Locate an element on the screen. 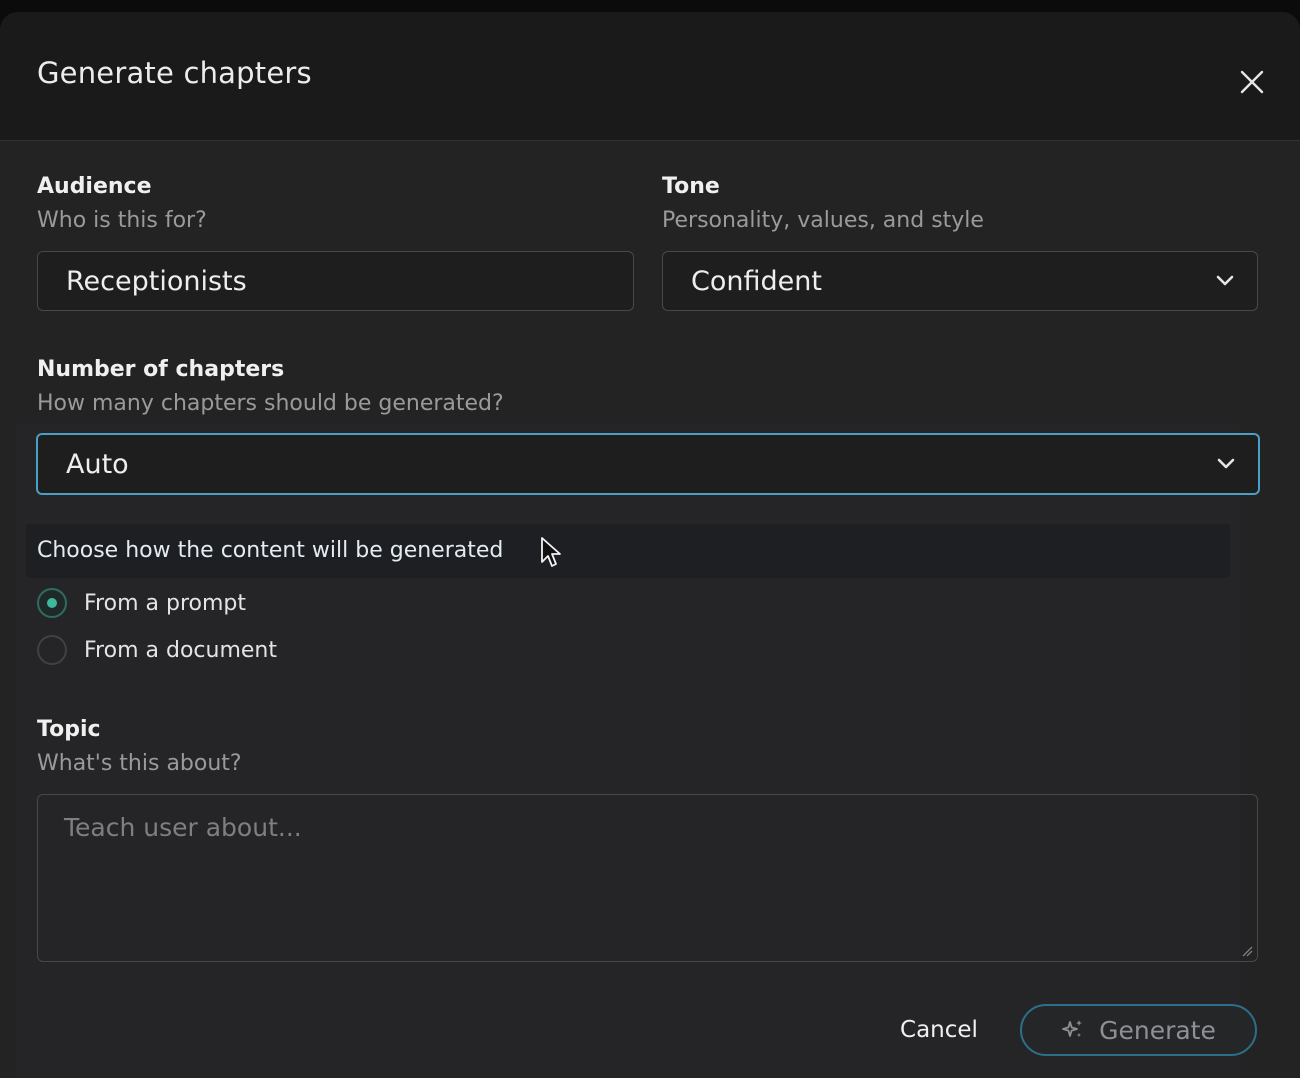 Image resolution: width=1300 pixels, height=1078 pixels. audience-label: Audience is located at coordinates (94, 186).